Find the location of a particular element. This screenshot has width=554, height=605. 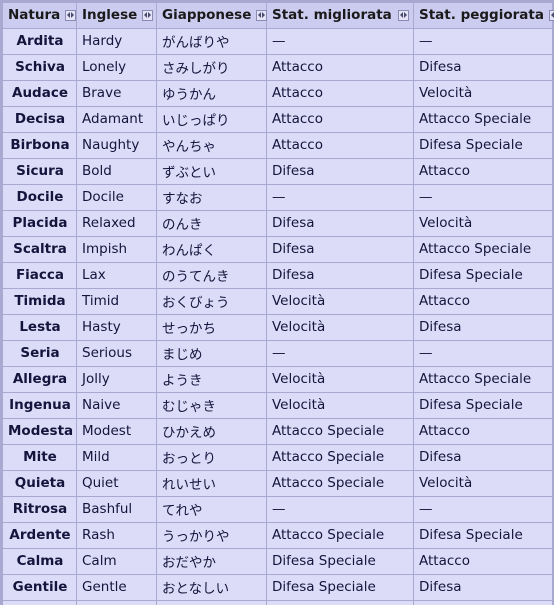

table-row: Placida Relaxed のんき Difesa Velocità is located at coordinates (277, 223).